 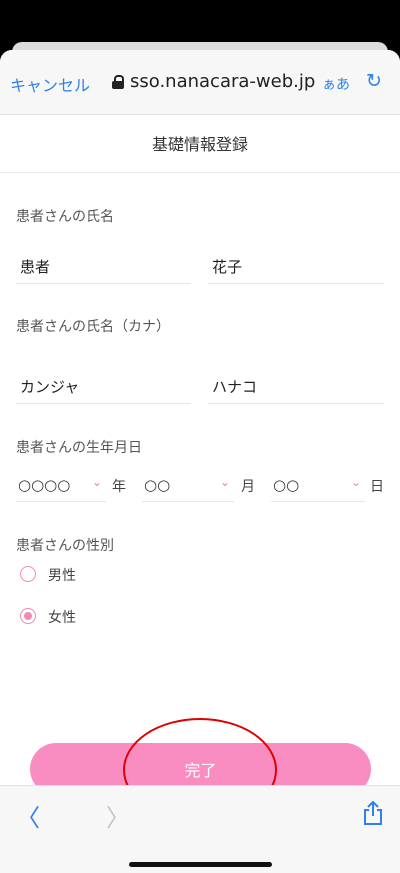 What do you see at coordinates (248, 487) in the screenshot?
I see `month-unit: 月` at bounding box center [248, 487].